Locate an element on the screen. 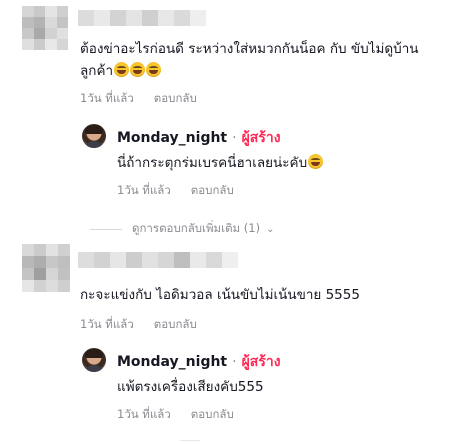 This screenshot has width=470, height=446. view-more-replies: ดูการตอบกลับเพิ่มเติม (1) ⌄ is located at coordinates (182, 229).